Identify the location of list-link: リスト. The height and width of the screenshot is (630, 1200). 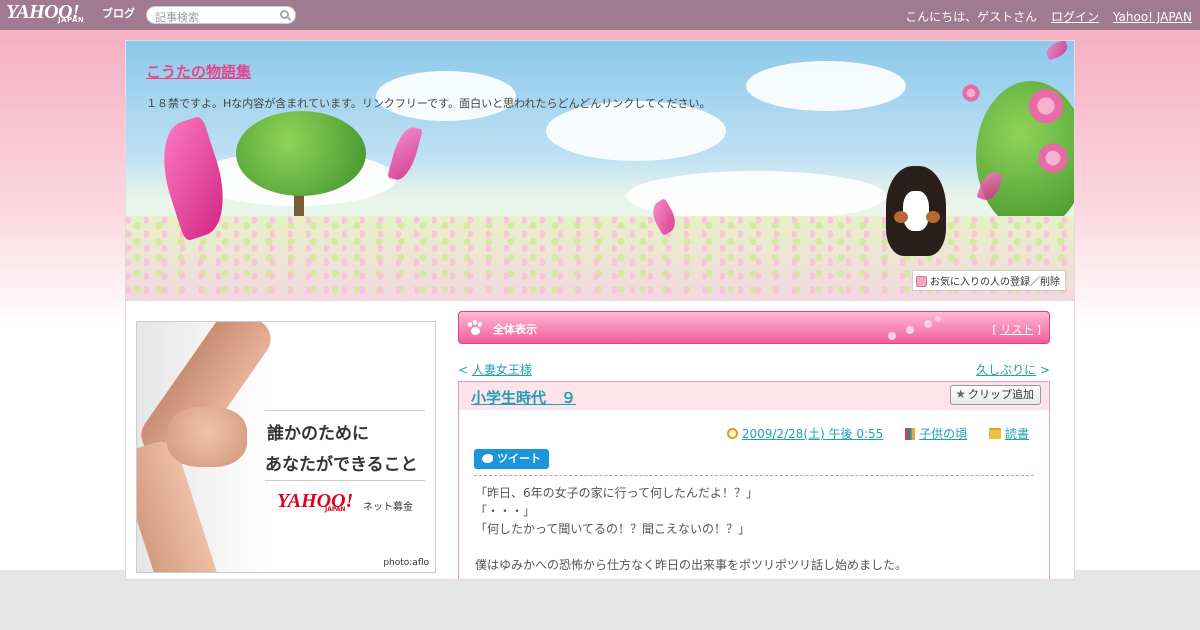
(1016, 329).